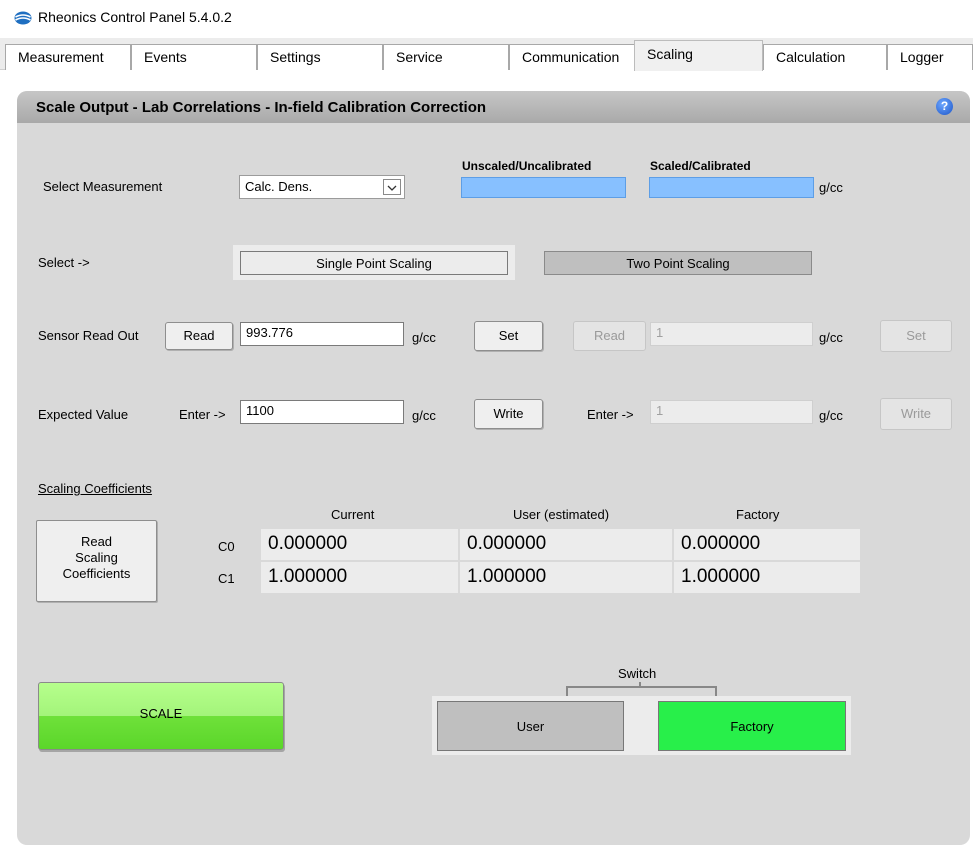  Describe the element at coordinates (135, 17) in the screenshot. I see `window-title: Rheonics Control Panel 5.4.0.2` at that location.